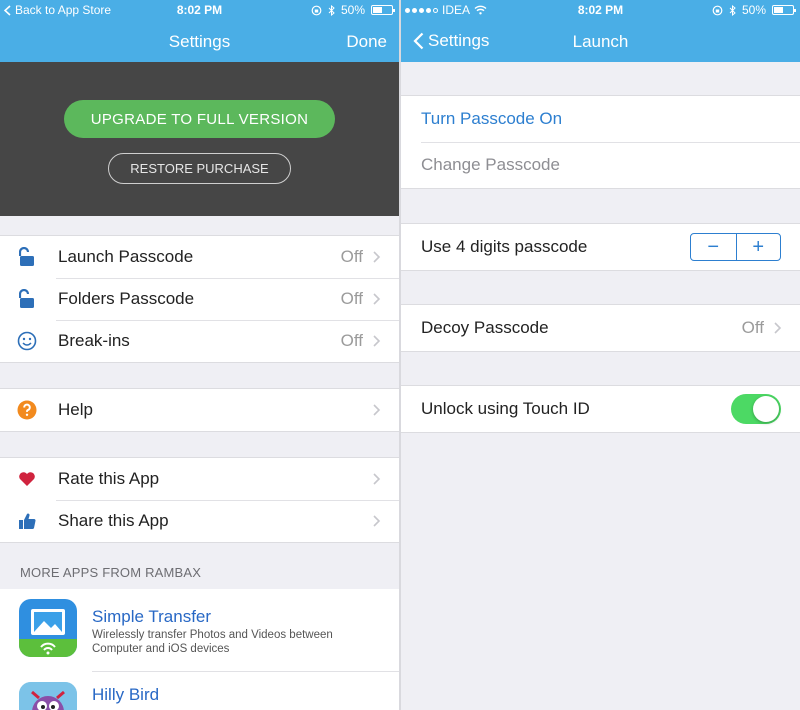 The height and width of the screenshot is (710, 800). What do you see at coordinates (758, 247) in the screenshot?
I see `stepper-plus-button: +` at bounding box center [758, 247].